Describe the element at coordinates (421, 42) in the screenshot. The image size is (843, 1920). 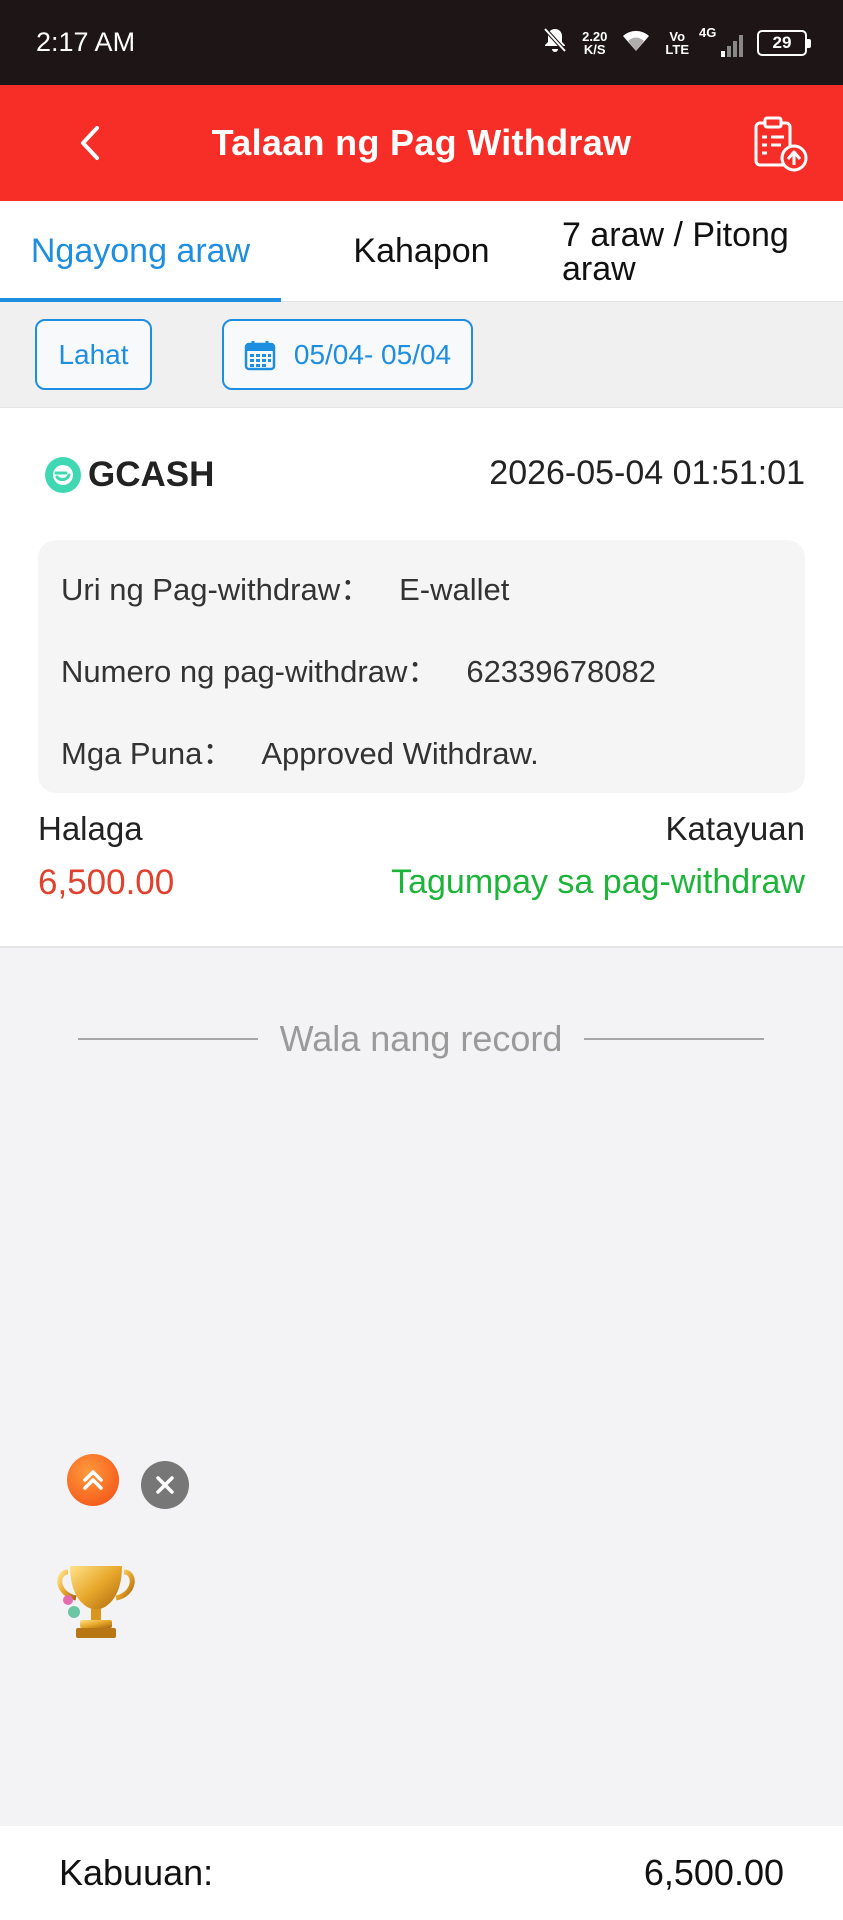
I see `status-bar: 2:17 AM 2.20 K/S Vo LTE 4G 29` at that location.